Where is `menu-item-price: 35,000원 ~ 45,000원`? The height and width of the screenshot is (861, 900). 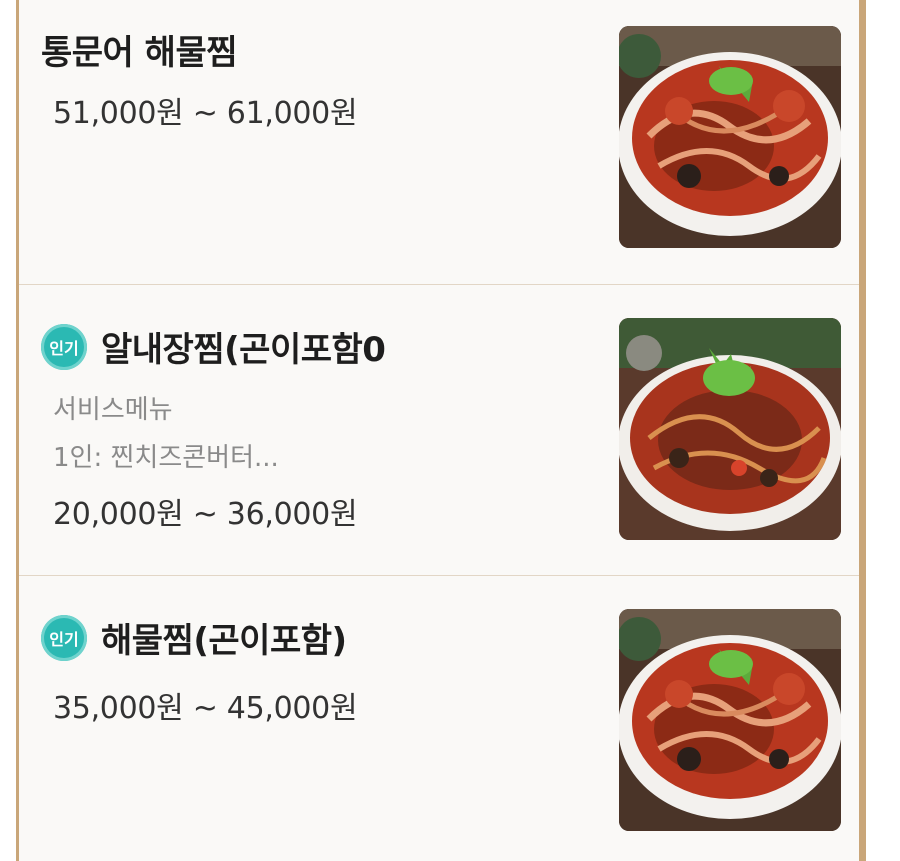
menu-item-price: 35,000원 ~ 45,000원 is located at coordinates (205, 708).